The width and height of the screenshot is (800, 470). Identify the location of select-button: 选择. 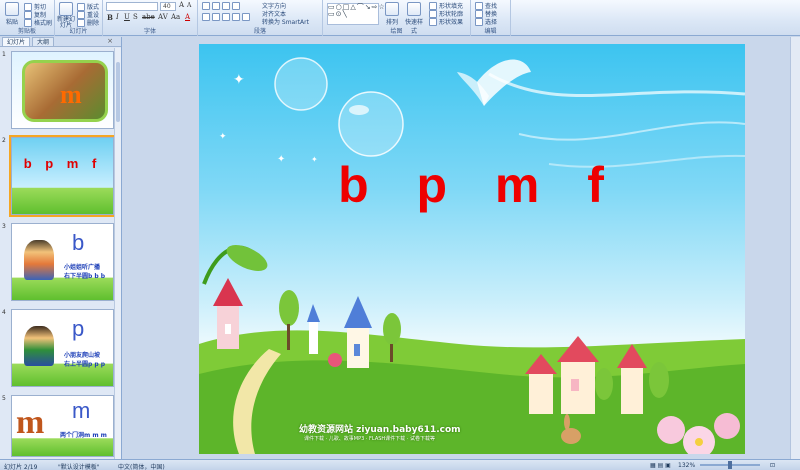
(486, 21).